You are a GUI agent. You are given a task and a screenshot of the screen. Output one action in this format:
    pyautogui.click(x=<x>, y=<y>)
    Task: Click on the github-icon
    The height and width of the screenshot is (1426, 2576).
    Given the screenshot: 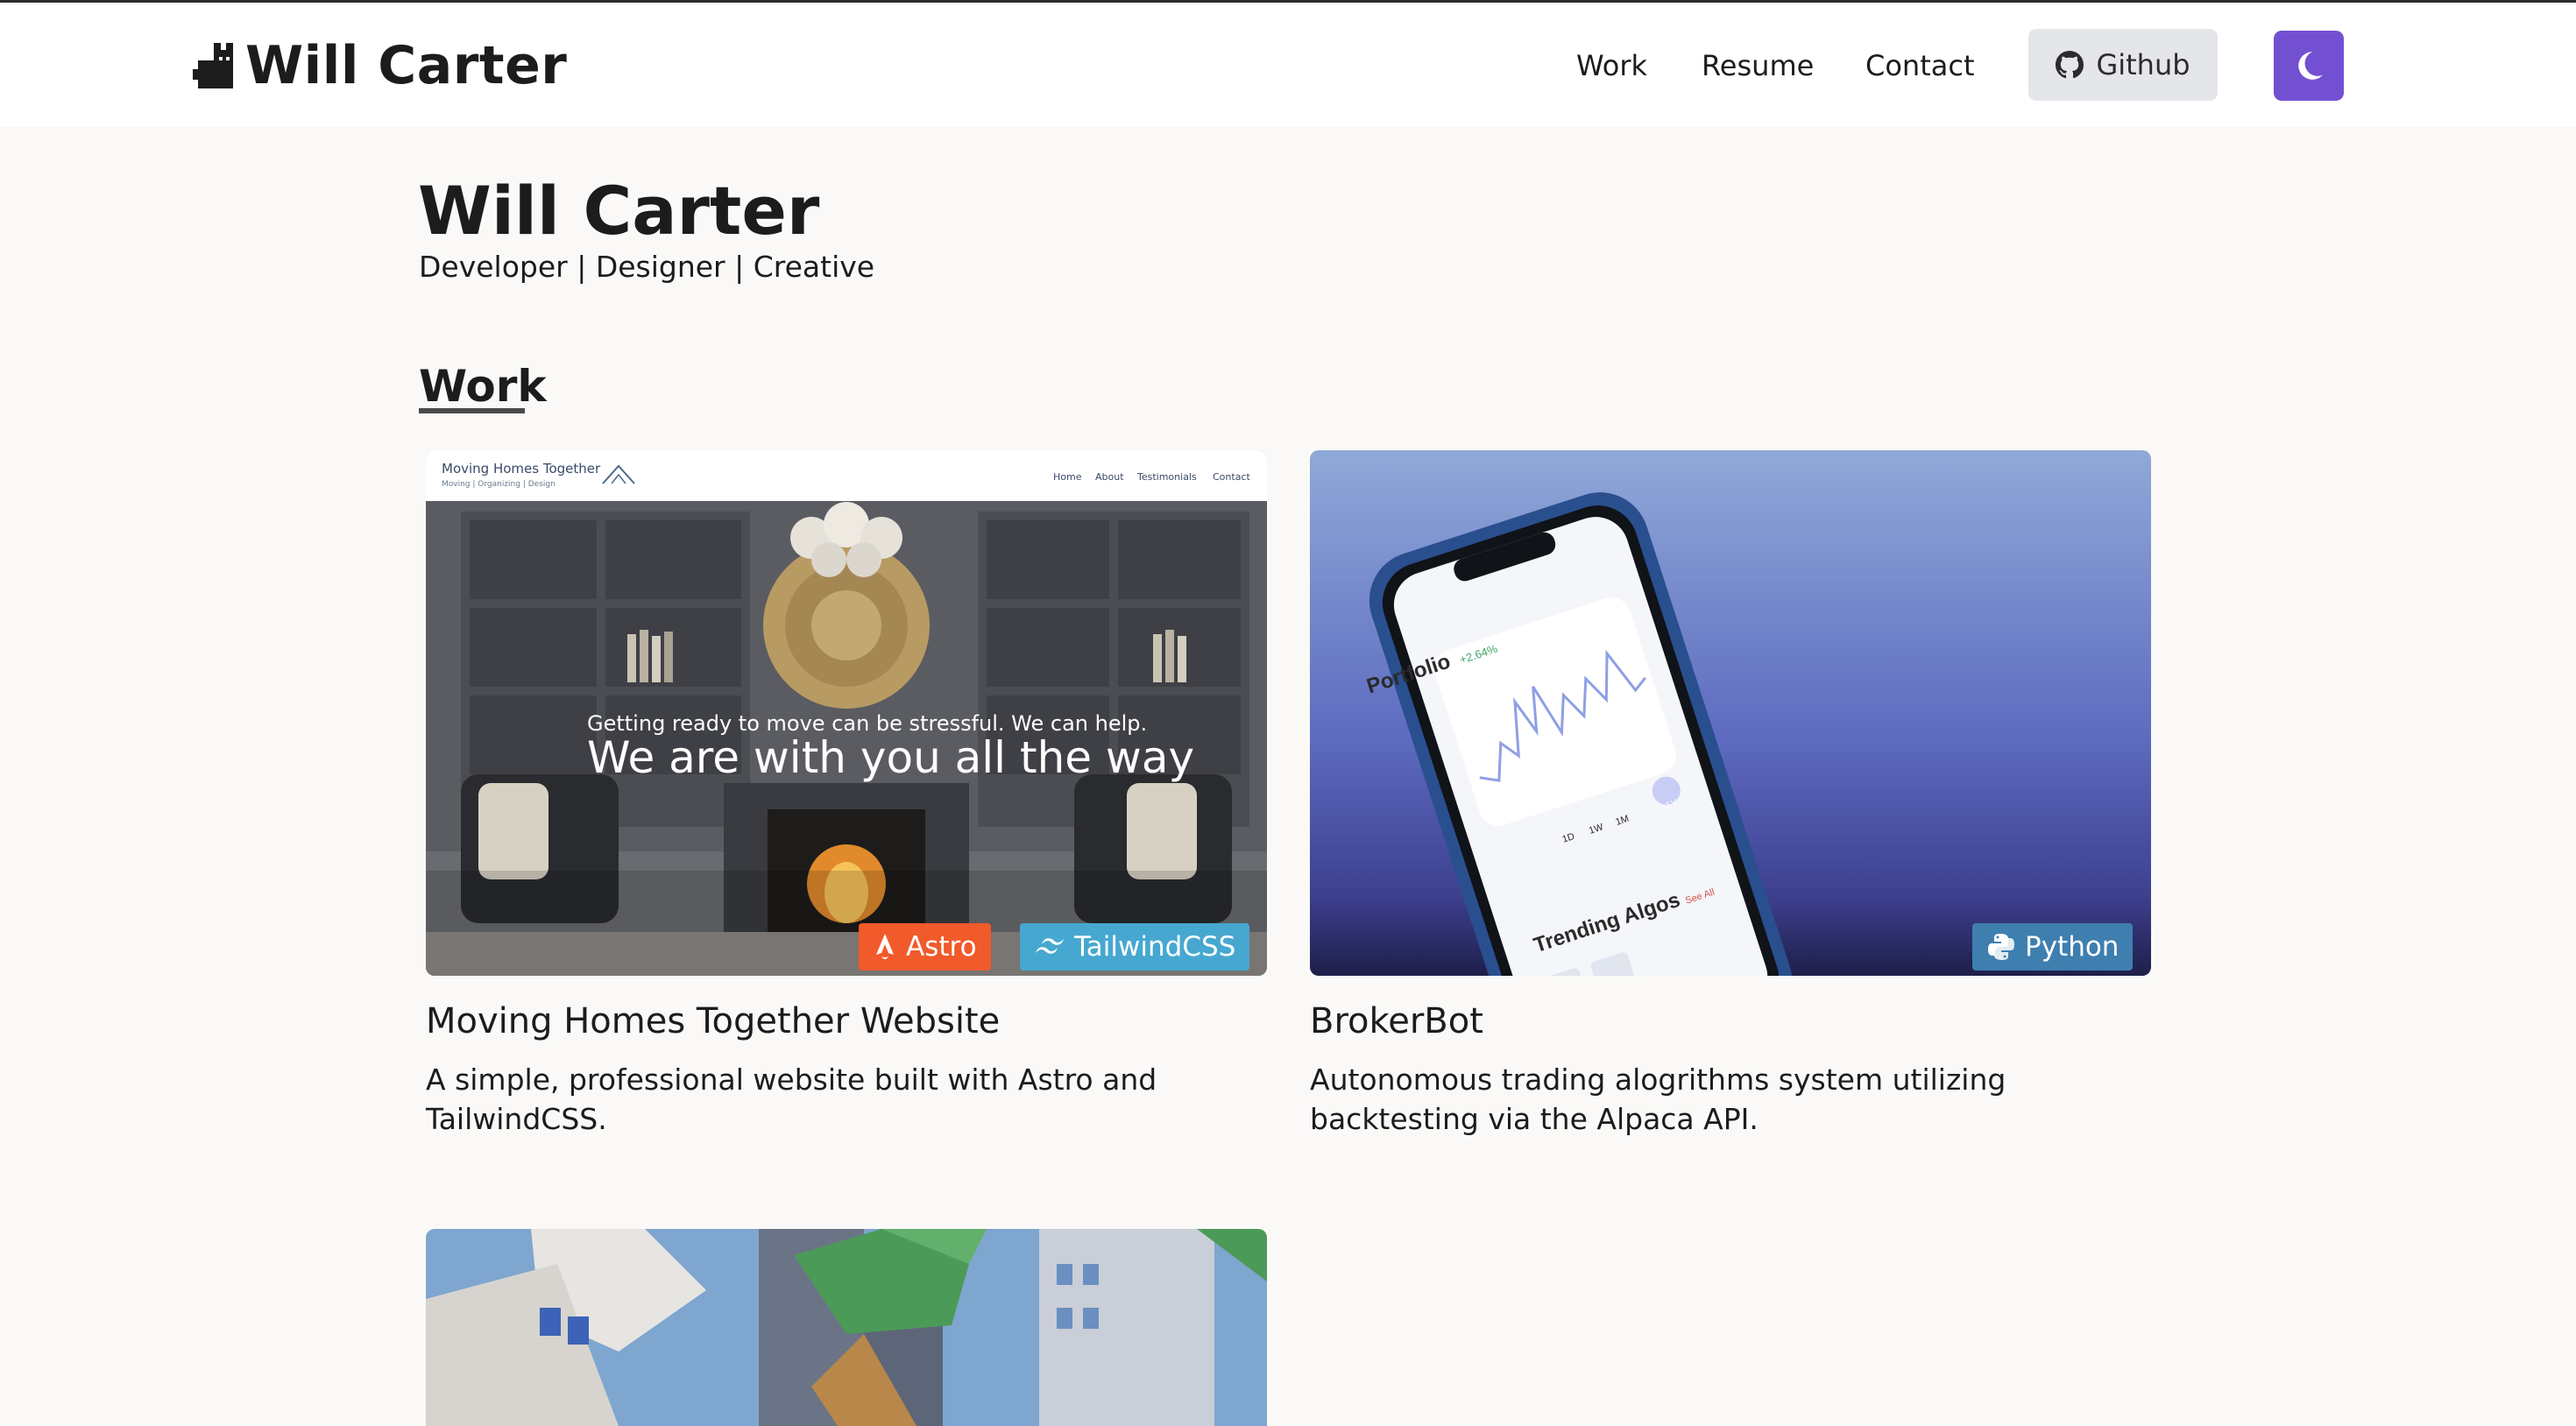 What is the action you would take?
    pyautogui.click(x=2070, y=65)
    